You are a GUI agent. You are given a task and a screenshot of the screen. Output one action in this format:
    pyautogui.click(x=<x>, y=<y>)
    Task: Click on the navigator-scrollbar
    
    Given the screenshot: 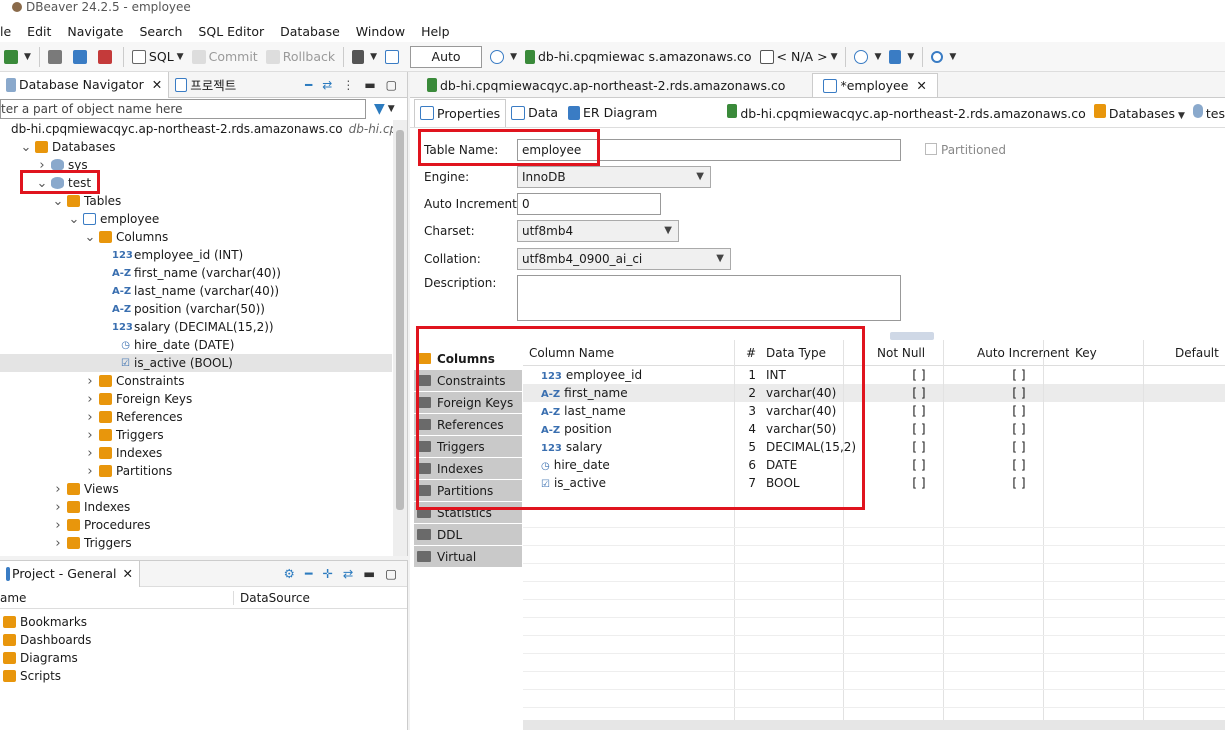 What is the action you would take?
    pyautogui.click(x=400, y=338)
    